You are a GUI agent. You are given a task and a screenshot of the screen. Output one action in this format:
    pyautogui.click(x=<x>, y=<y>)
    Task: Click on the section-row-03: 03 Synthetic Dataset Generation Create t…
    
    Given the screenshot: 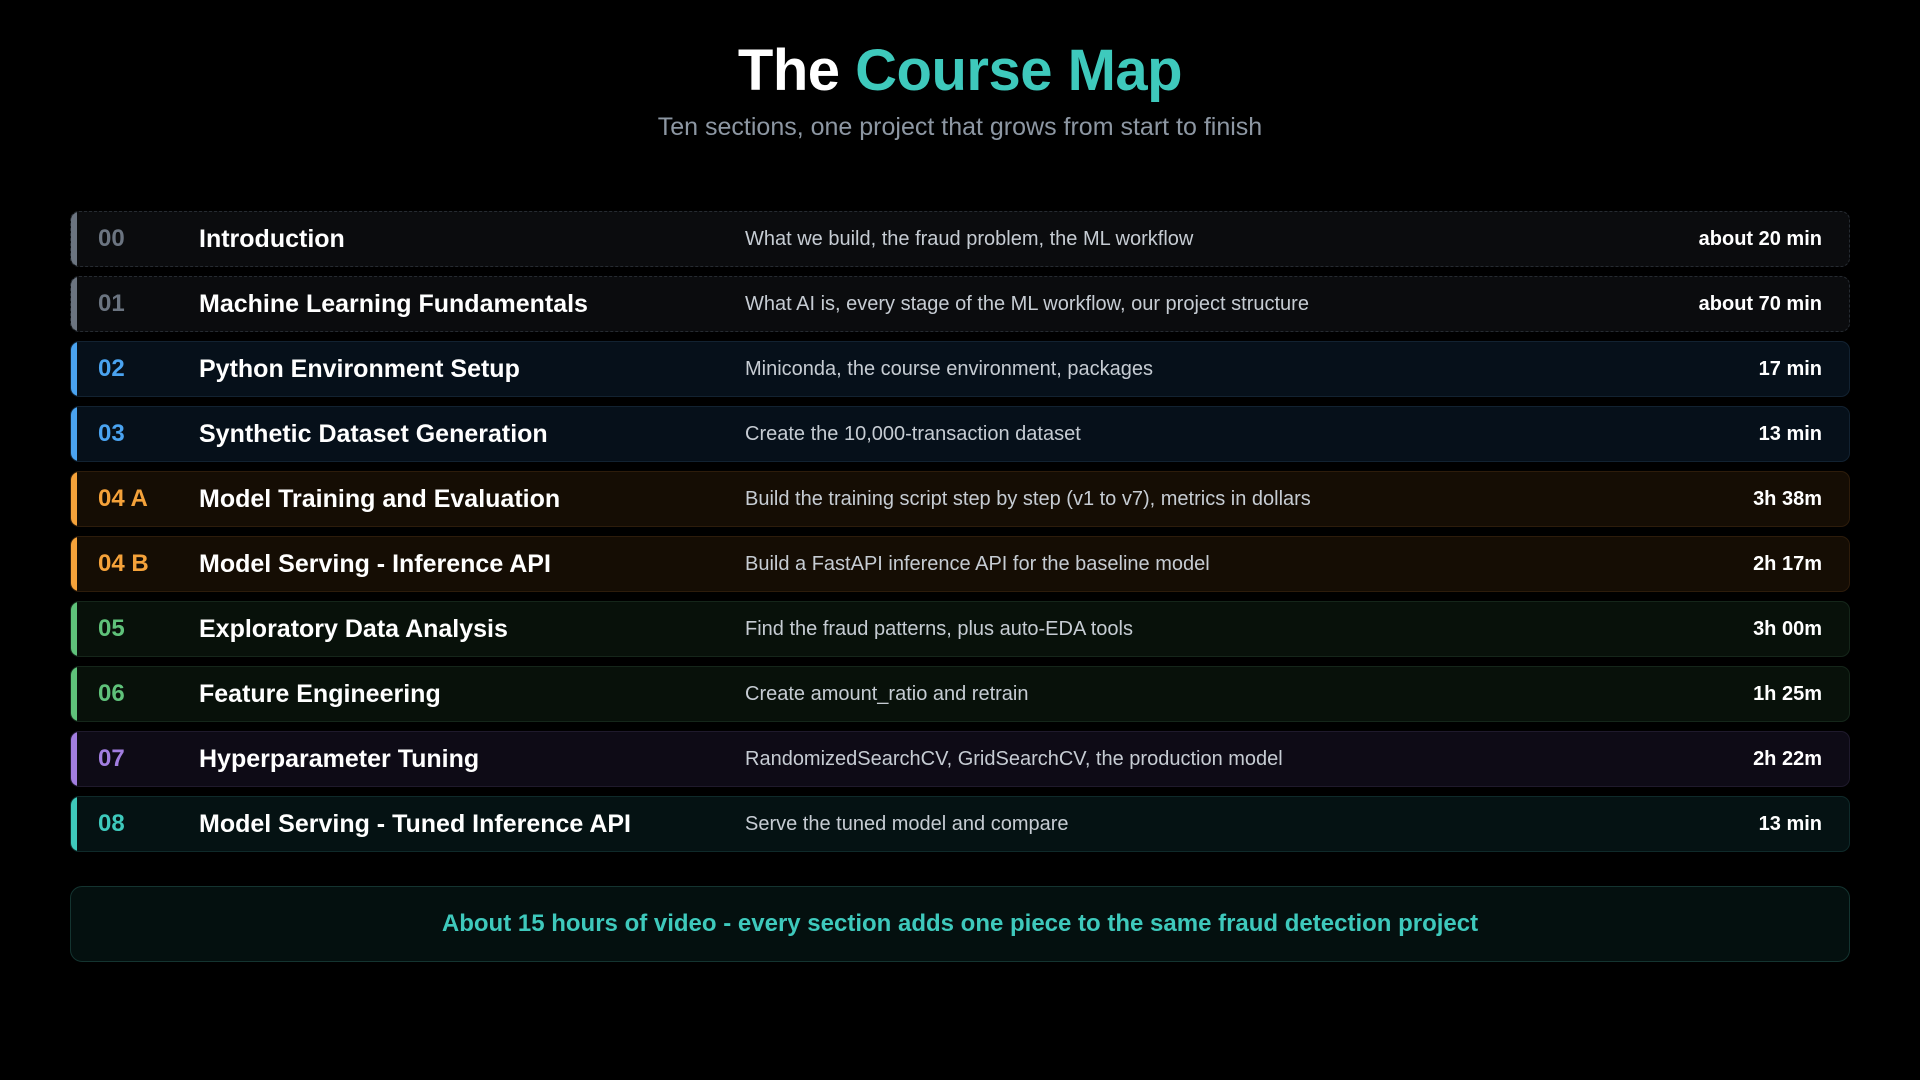 What is the action you would take?
    pyautogui.click(x=960, y=434)
    